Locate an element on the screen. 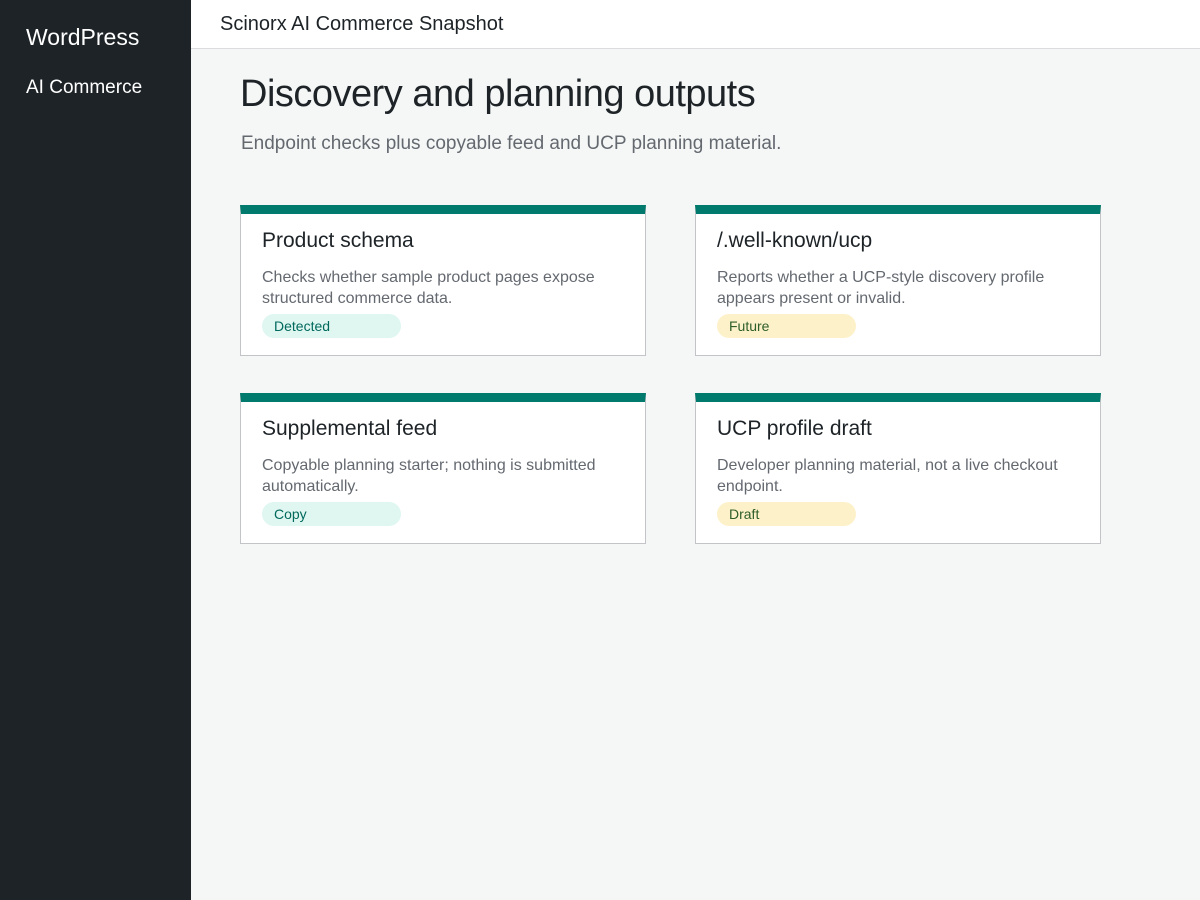 The image size is (1200, 900). status-badge: Draft is located at coordinates (786, 514).